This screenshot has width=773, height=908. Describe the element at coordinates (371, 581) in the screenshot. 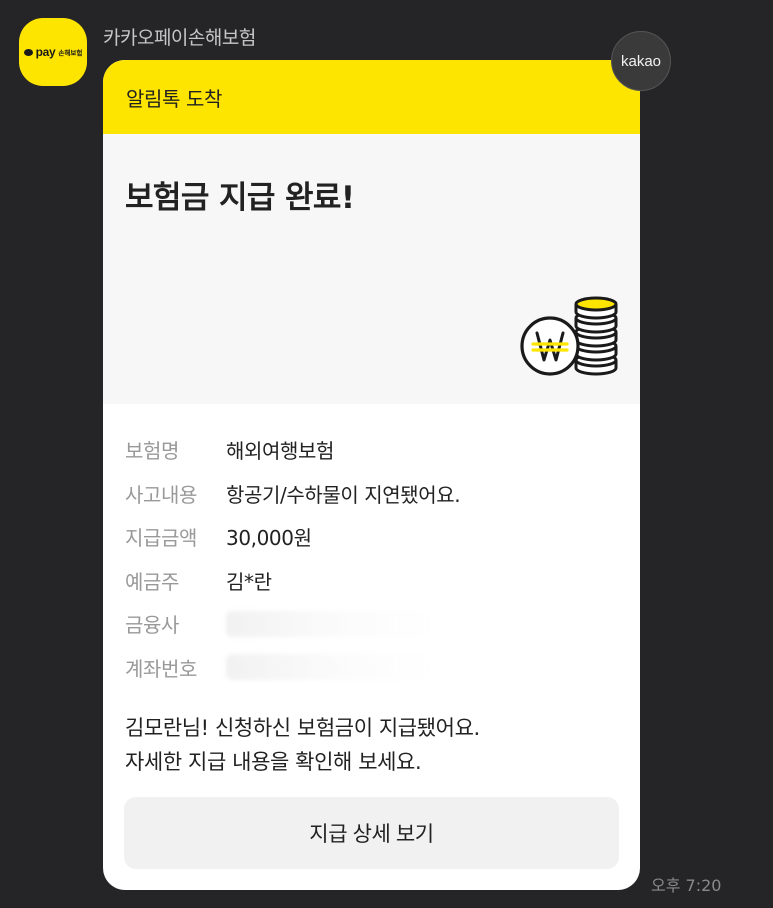

I see `detail-row-account-holder: 예금주 김*란` at that location.